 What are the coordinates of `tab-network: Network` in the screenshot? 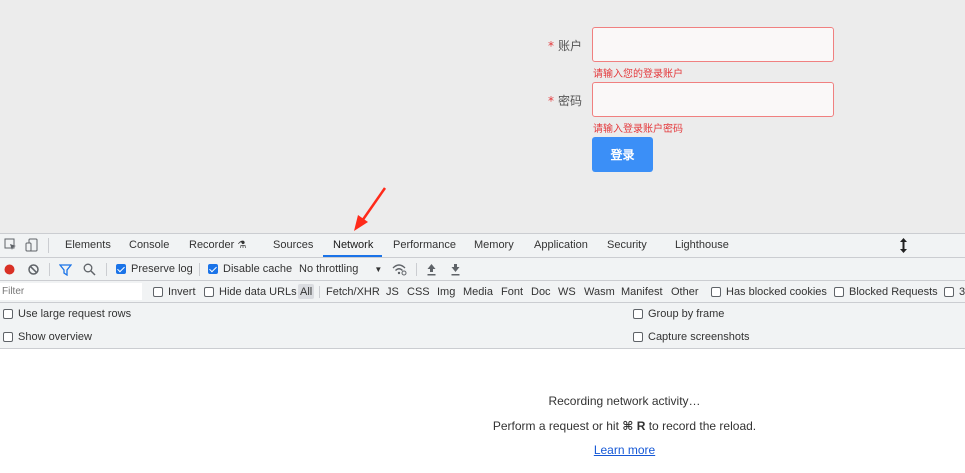 It's located at (353, 245).